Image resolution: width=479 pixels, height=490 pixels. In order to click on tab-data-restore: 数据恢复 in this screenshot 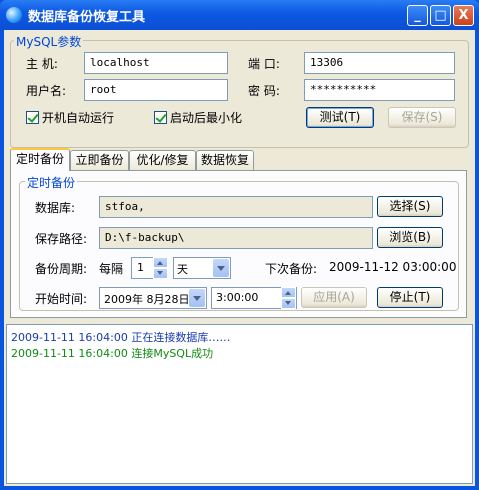, I will do `click(225, 160)`.